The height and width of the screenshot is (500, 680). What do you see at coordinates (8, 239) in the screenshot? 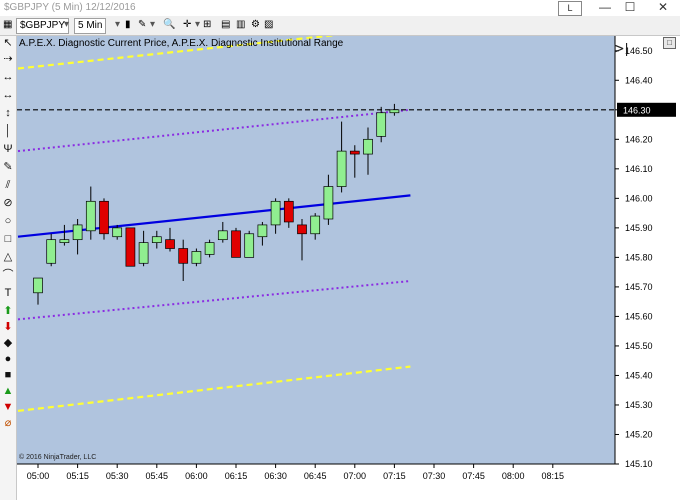
I see `rectangle-icon: □` at bounding box center [8, 239].